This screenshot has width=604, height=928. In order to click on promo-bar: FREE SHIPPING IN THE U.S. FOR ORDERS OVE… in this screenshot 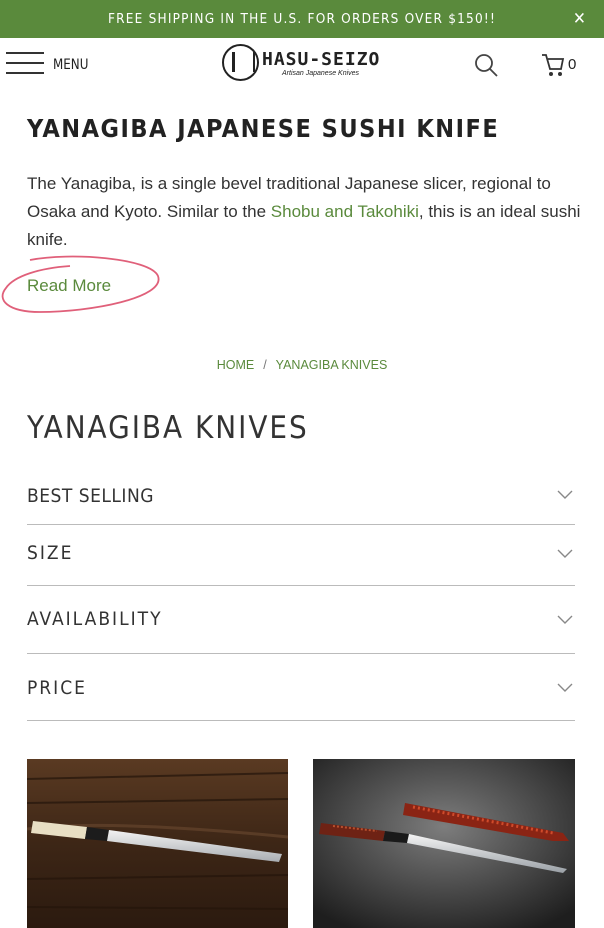, I will do `click(302, 19)`.